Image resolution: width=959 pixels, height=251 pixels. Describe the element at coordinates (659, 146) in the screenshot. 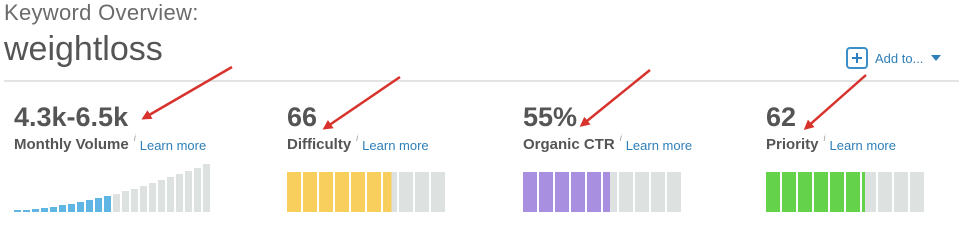

I see `learn-more-link-ctr: Learn more` at that location.